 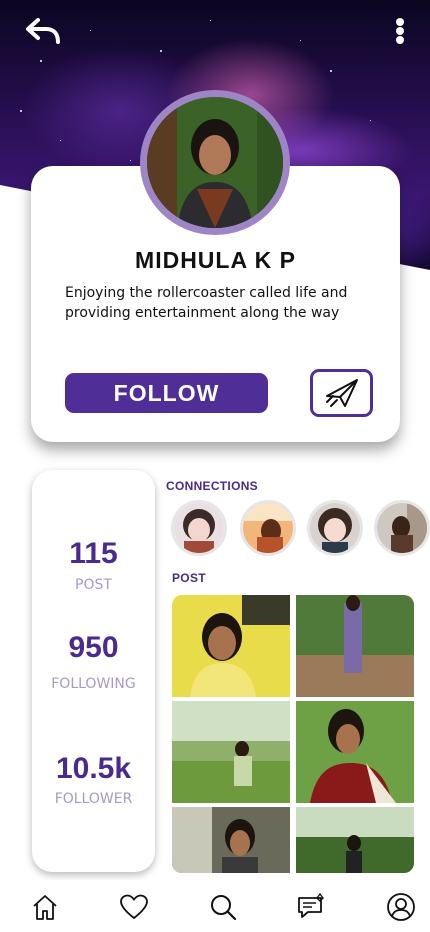 I want to click on nav-profile, so click(x=401, y=907).